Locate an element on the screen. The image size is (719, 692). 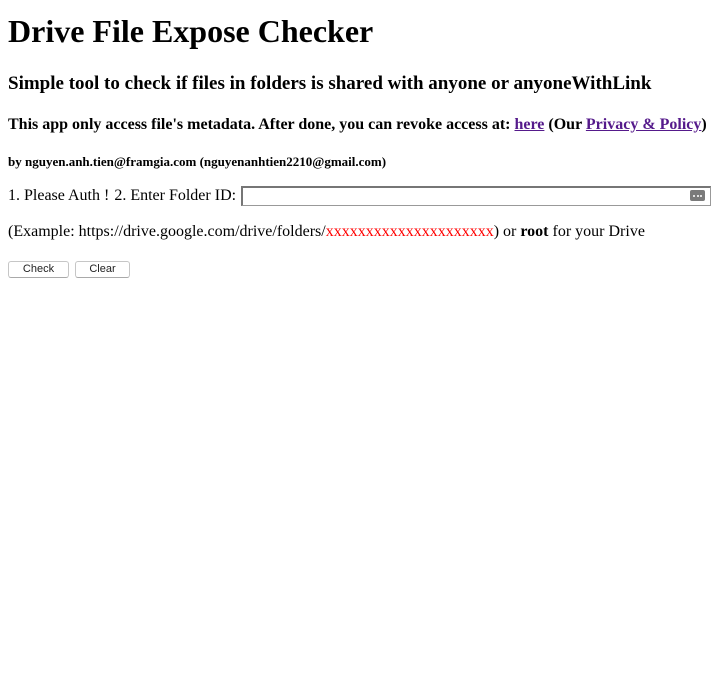
folder-form: 1. Please Auth ! 2. Enter Folder ID: is located at coordinates (359, 196).